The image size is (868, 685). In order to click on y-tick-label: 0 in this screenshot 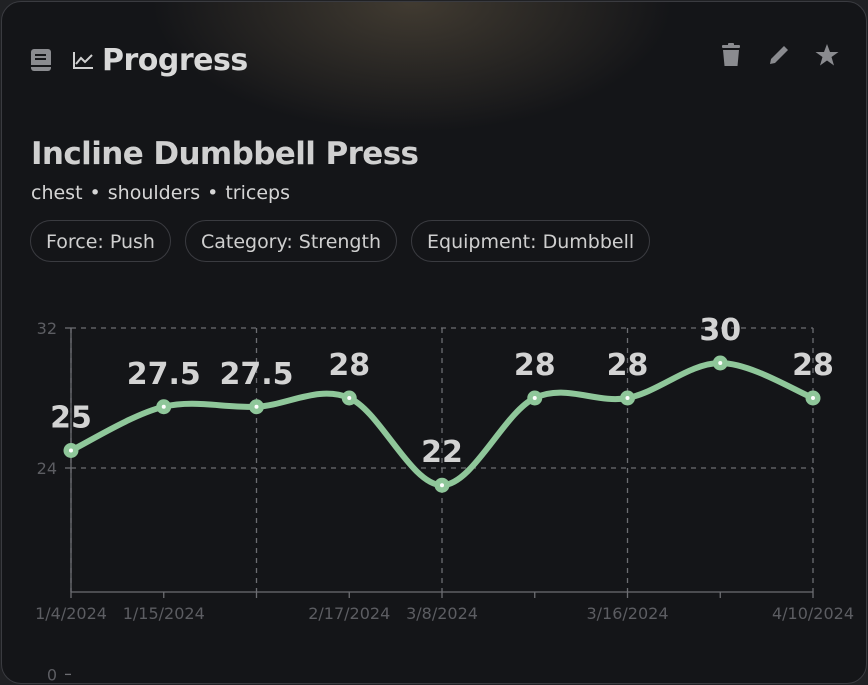, I will do `click(52, 674)`.